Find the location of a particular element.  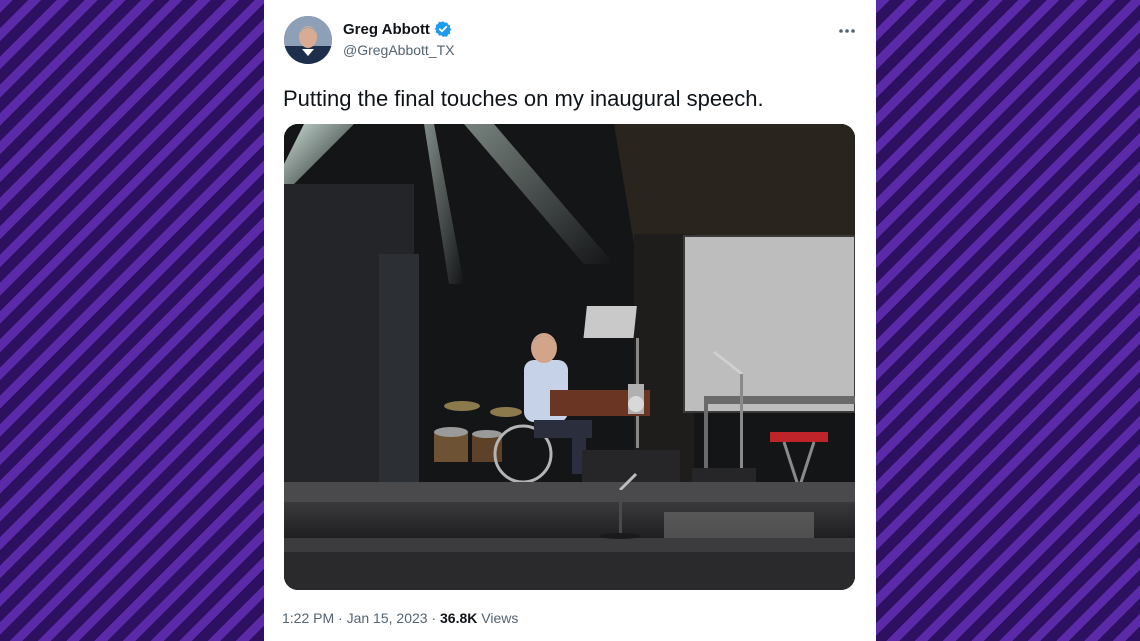

more-options-icon is located at coordinates (847, 28).